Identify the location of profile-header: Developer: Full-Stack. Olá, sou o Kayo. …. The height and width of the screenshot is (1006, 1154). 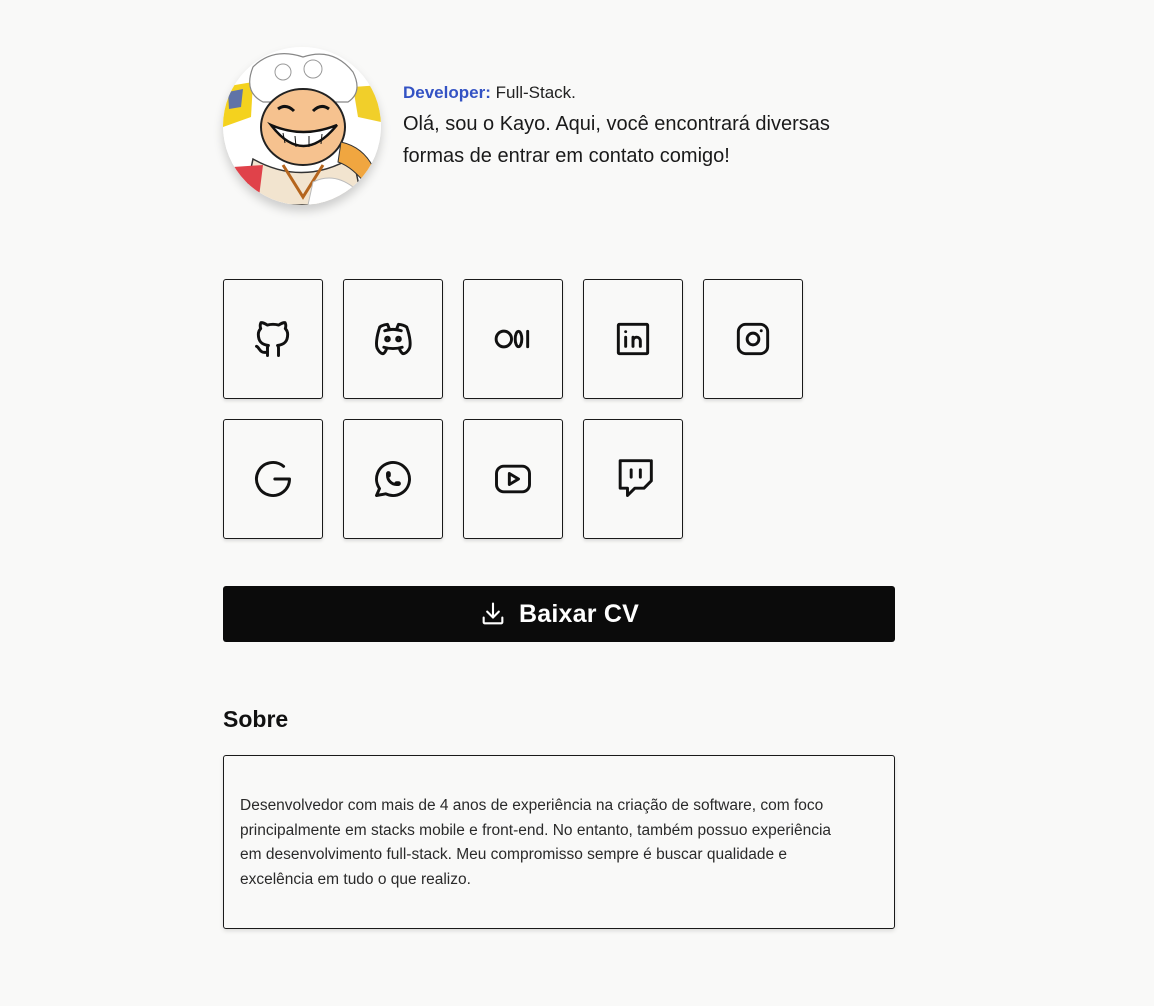
(553, 126).